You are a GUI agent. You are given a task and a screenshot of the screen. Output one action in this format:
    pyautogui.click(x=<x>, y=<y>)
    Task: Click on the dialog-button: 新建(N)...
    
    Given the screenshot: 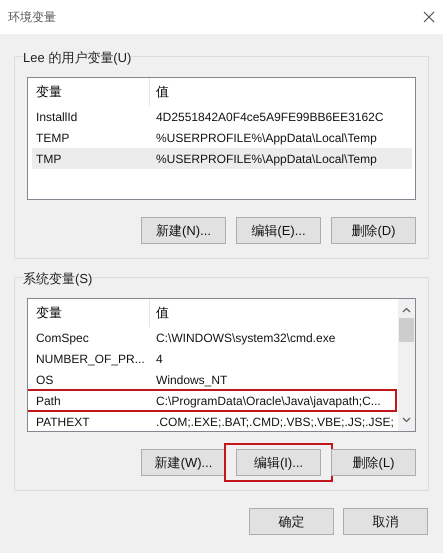 What is the action you would take?
    pyautogui.click(x=183, y=230)
    